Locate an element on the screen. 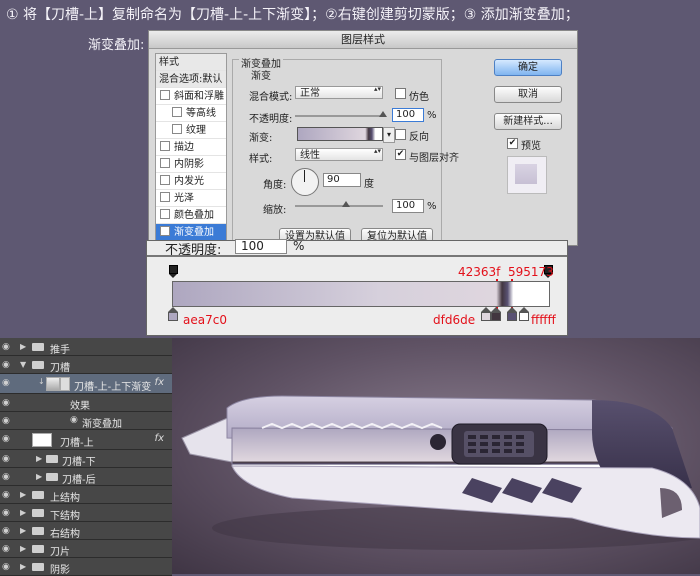 The image size is (700, 576). color-stop-dark1 is located at coordinates (496, 314).